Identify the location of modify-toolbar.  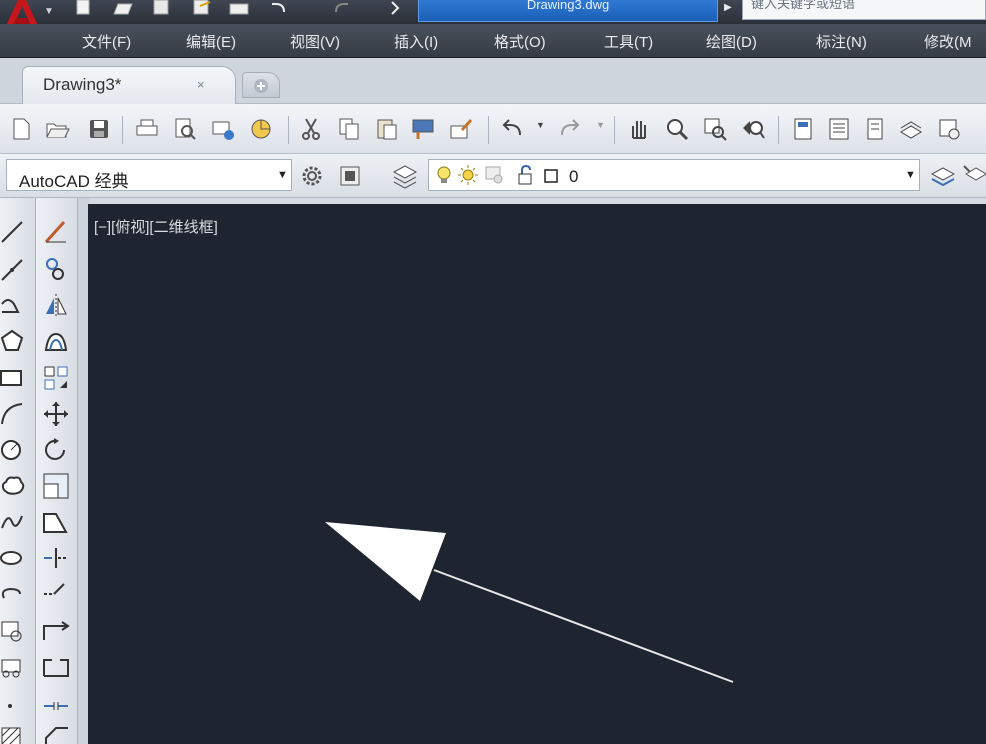
(57, 471).